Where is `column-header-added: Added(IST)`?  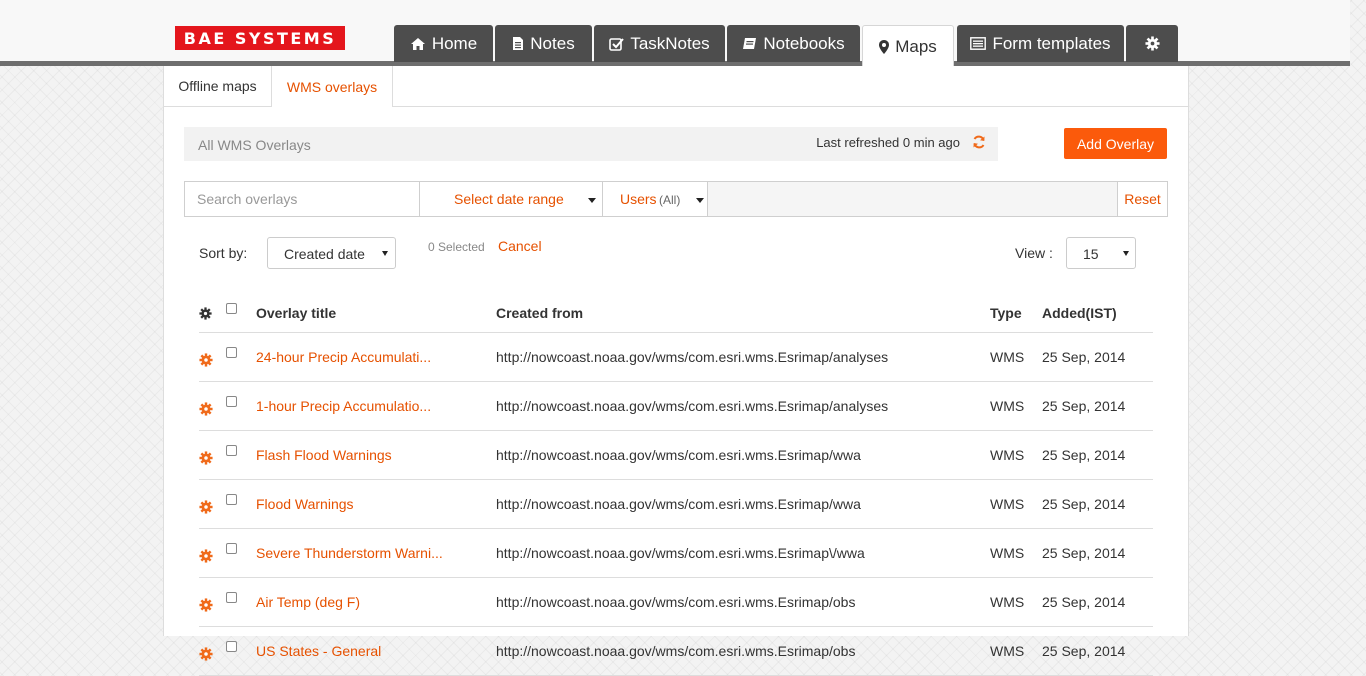 column-header-added: Added(IST) is located at coordinates (1097, 313).